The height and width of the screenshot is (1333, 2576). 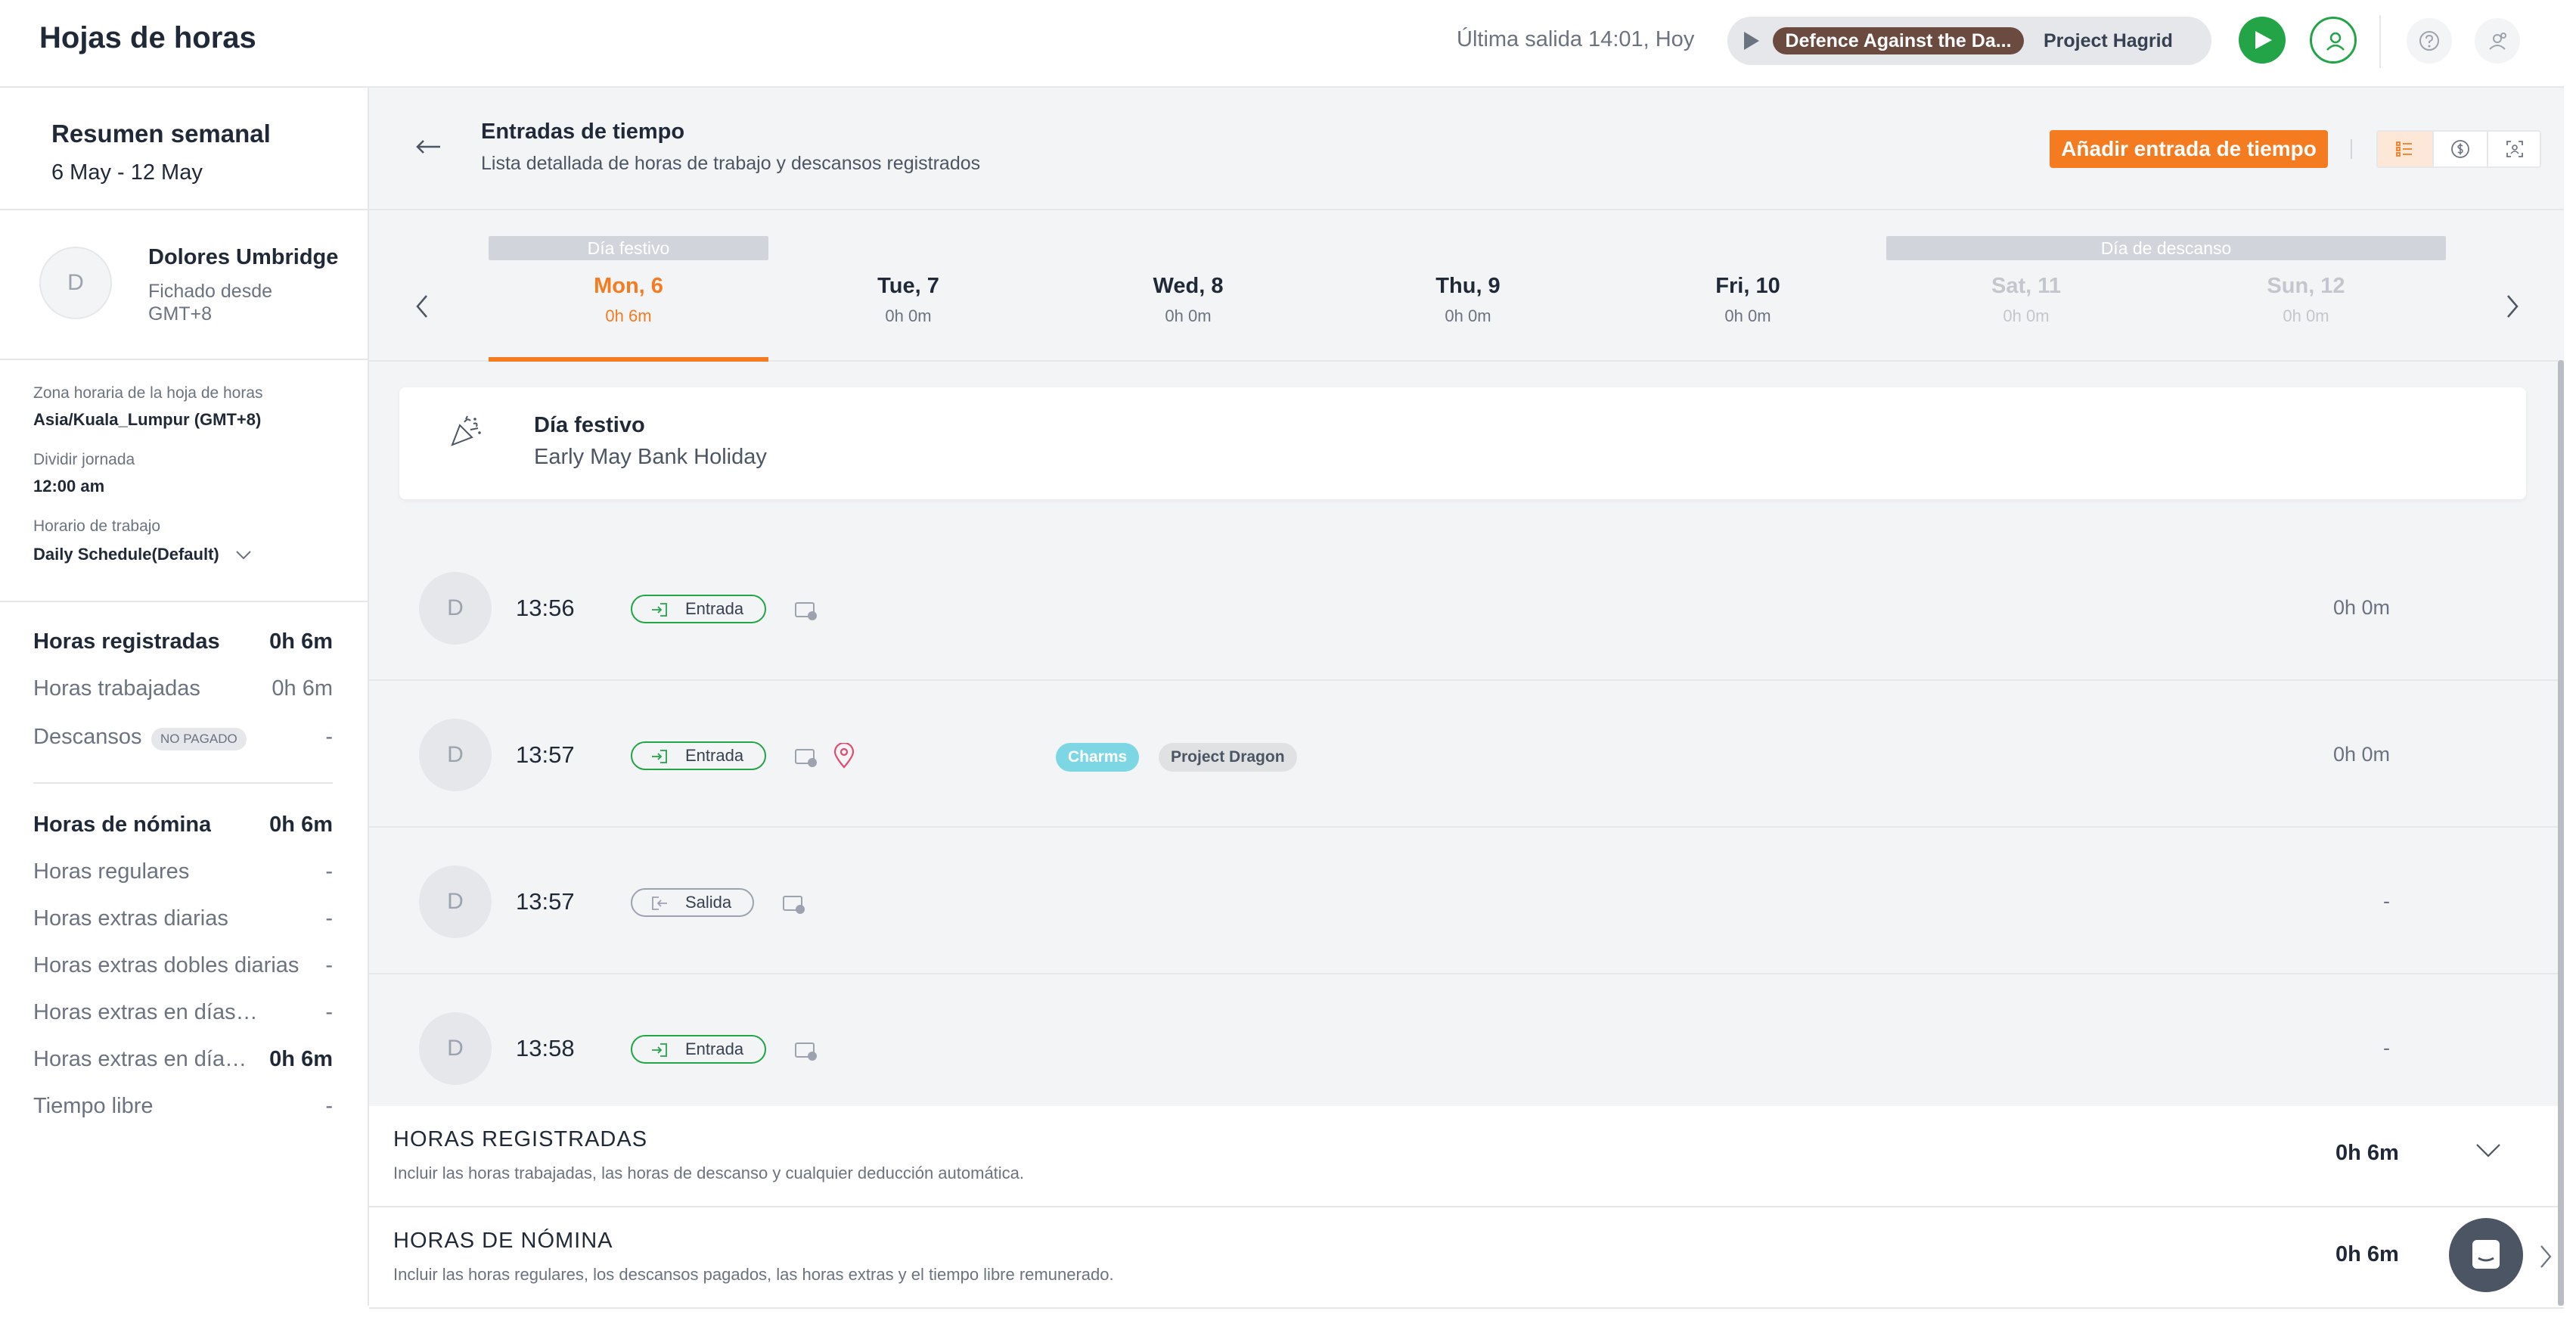 What do you see at coordinates (650, 457) in the screenshot?
I see `holiday-name: Early May Bank Holiday` at bounding box center [650, 457].